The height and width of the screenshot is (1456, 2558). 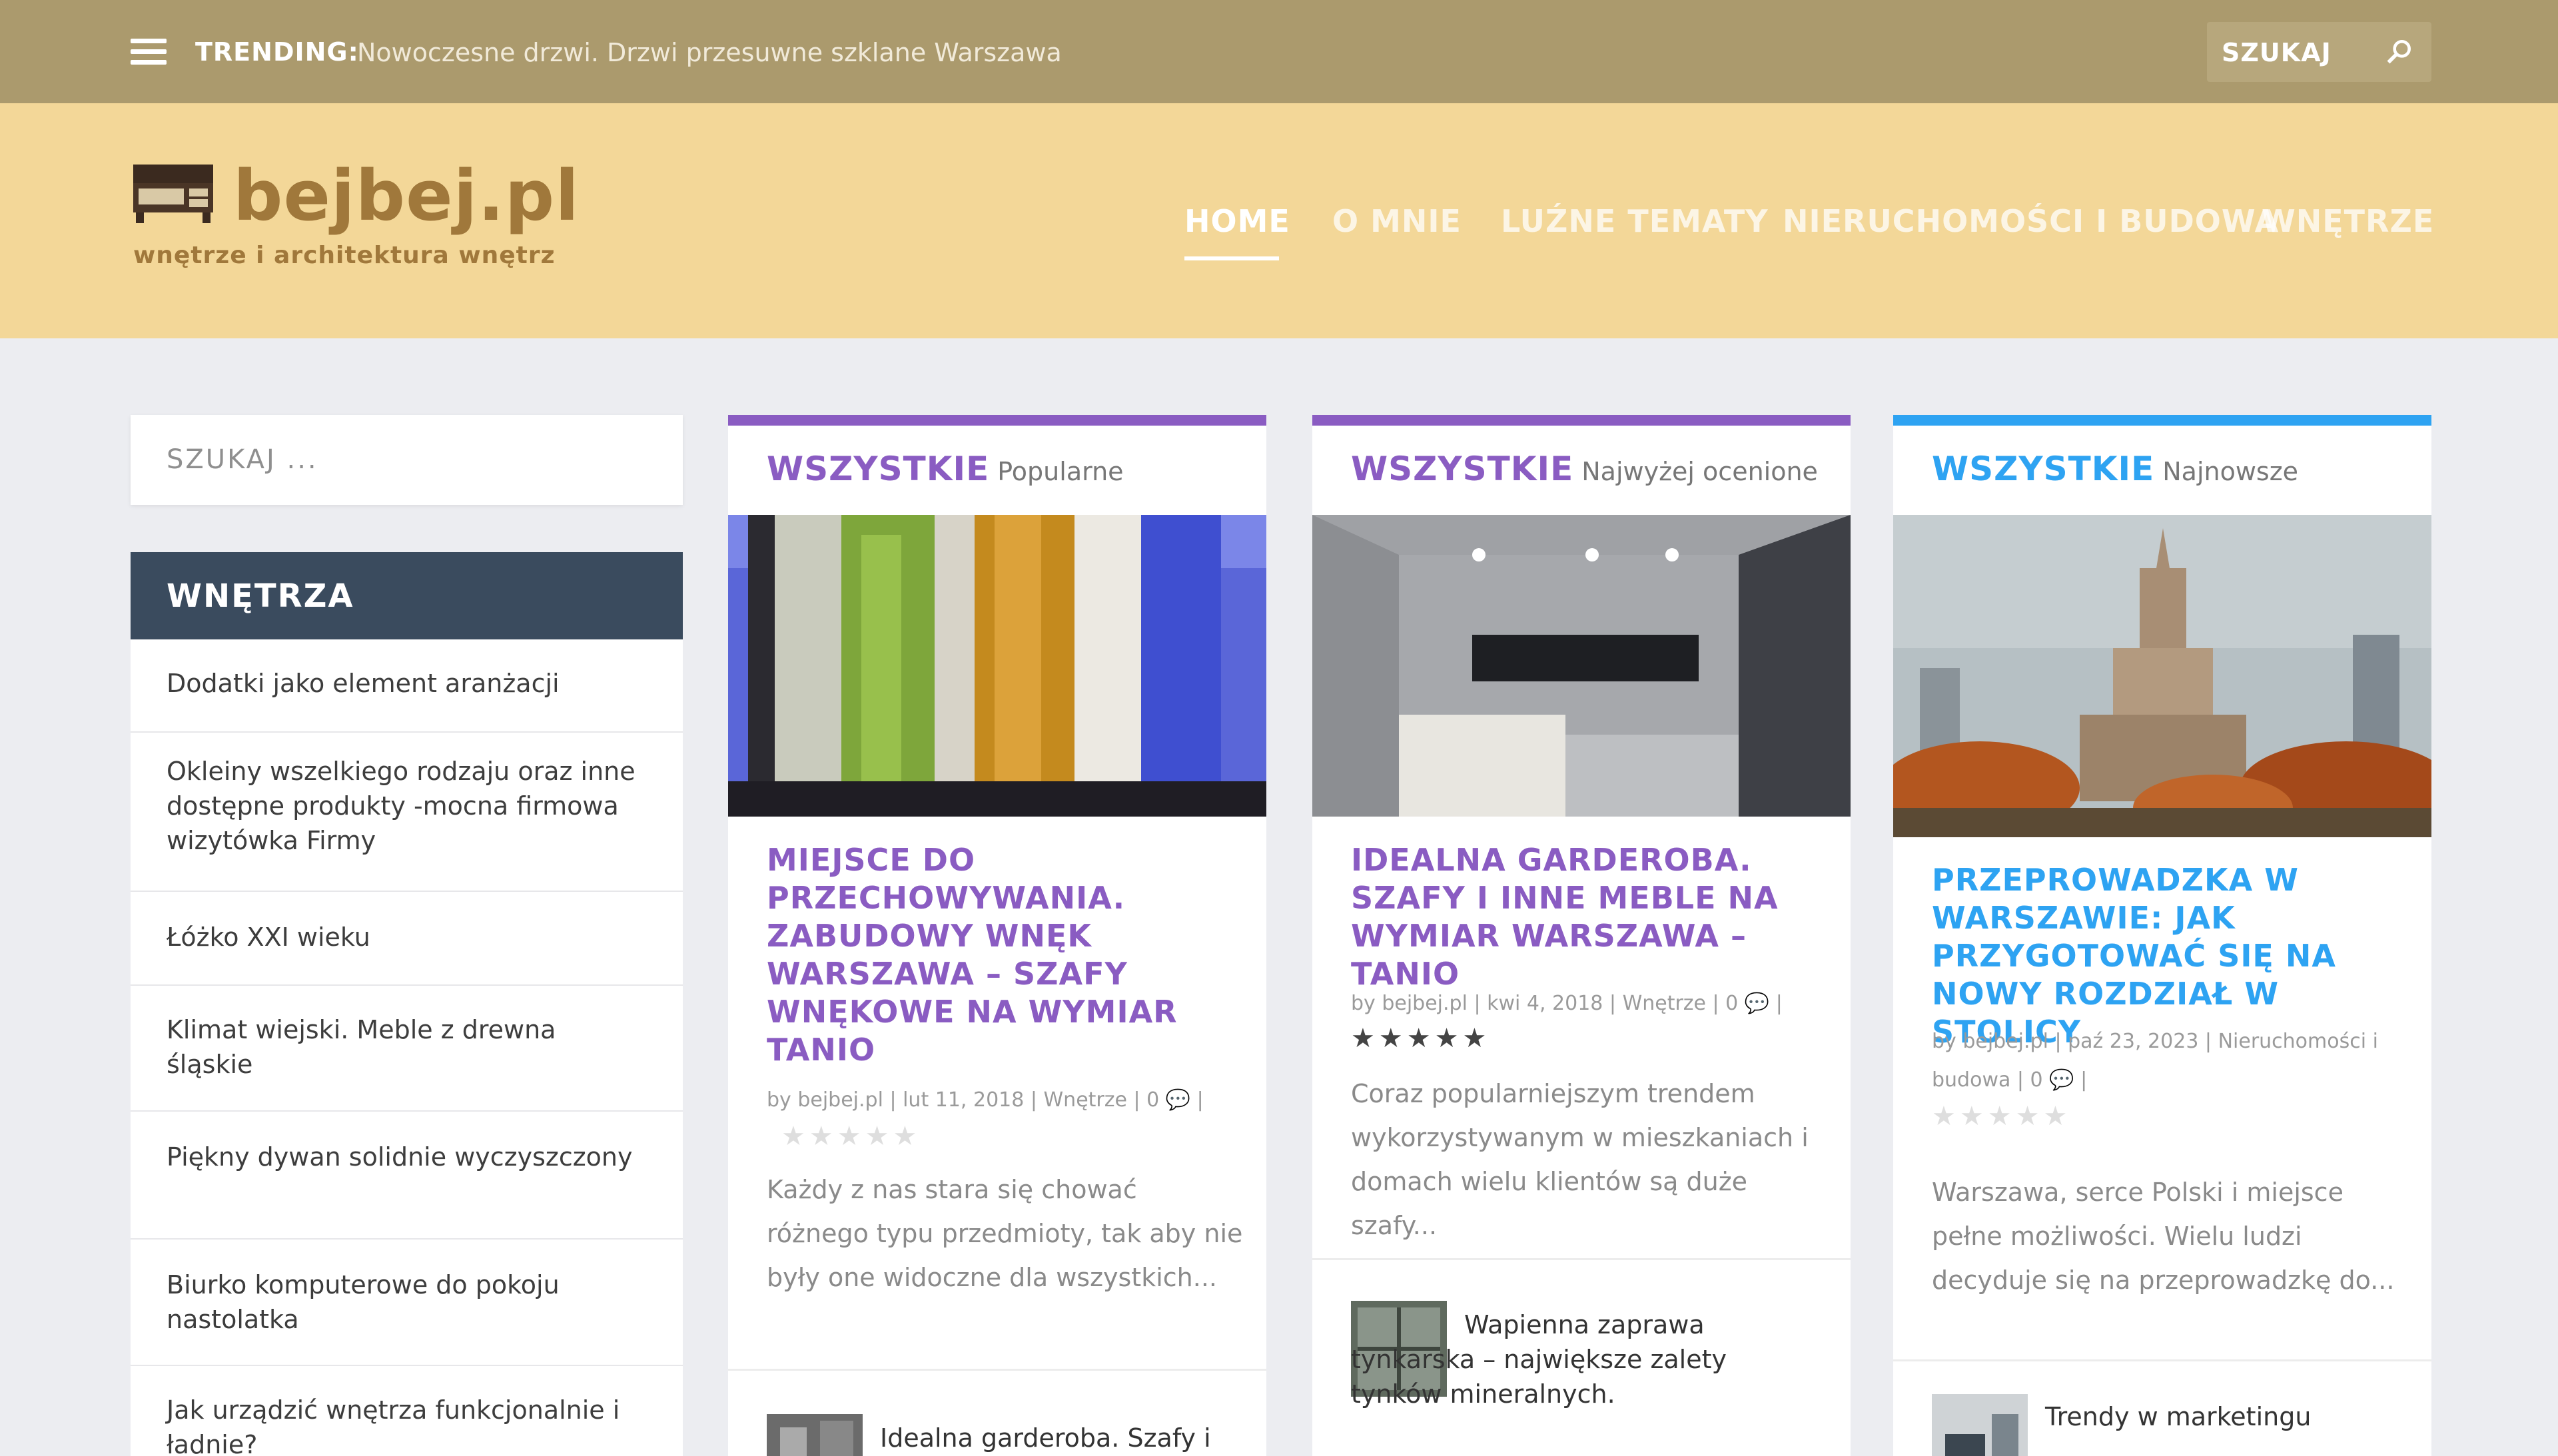 I want to click on nav-o-mnie: O MNIE, so click(x=1397, y=221).